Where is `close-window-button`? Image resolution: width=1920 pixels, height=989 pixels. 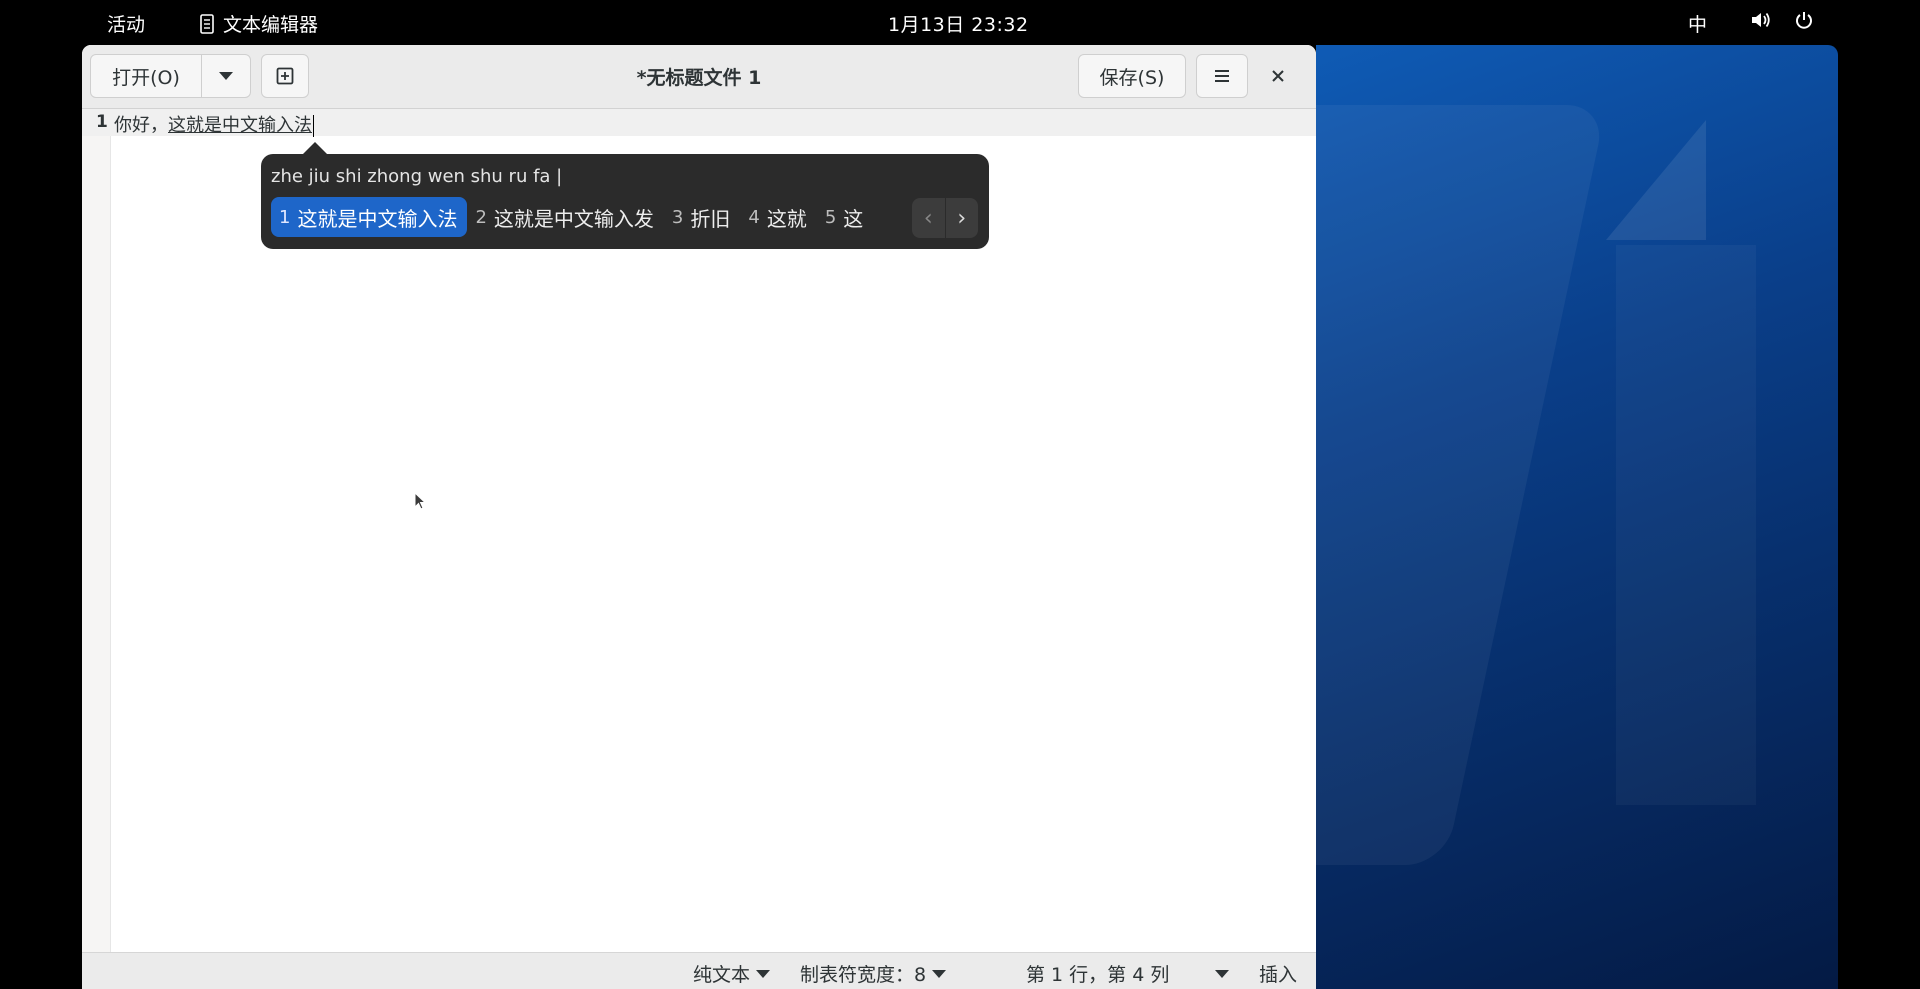 close-window-button is located at coordinates (1278, 76).